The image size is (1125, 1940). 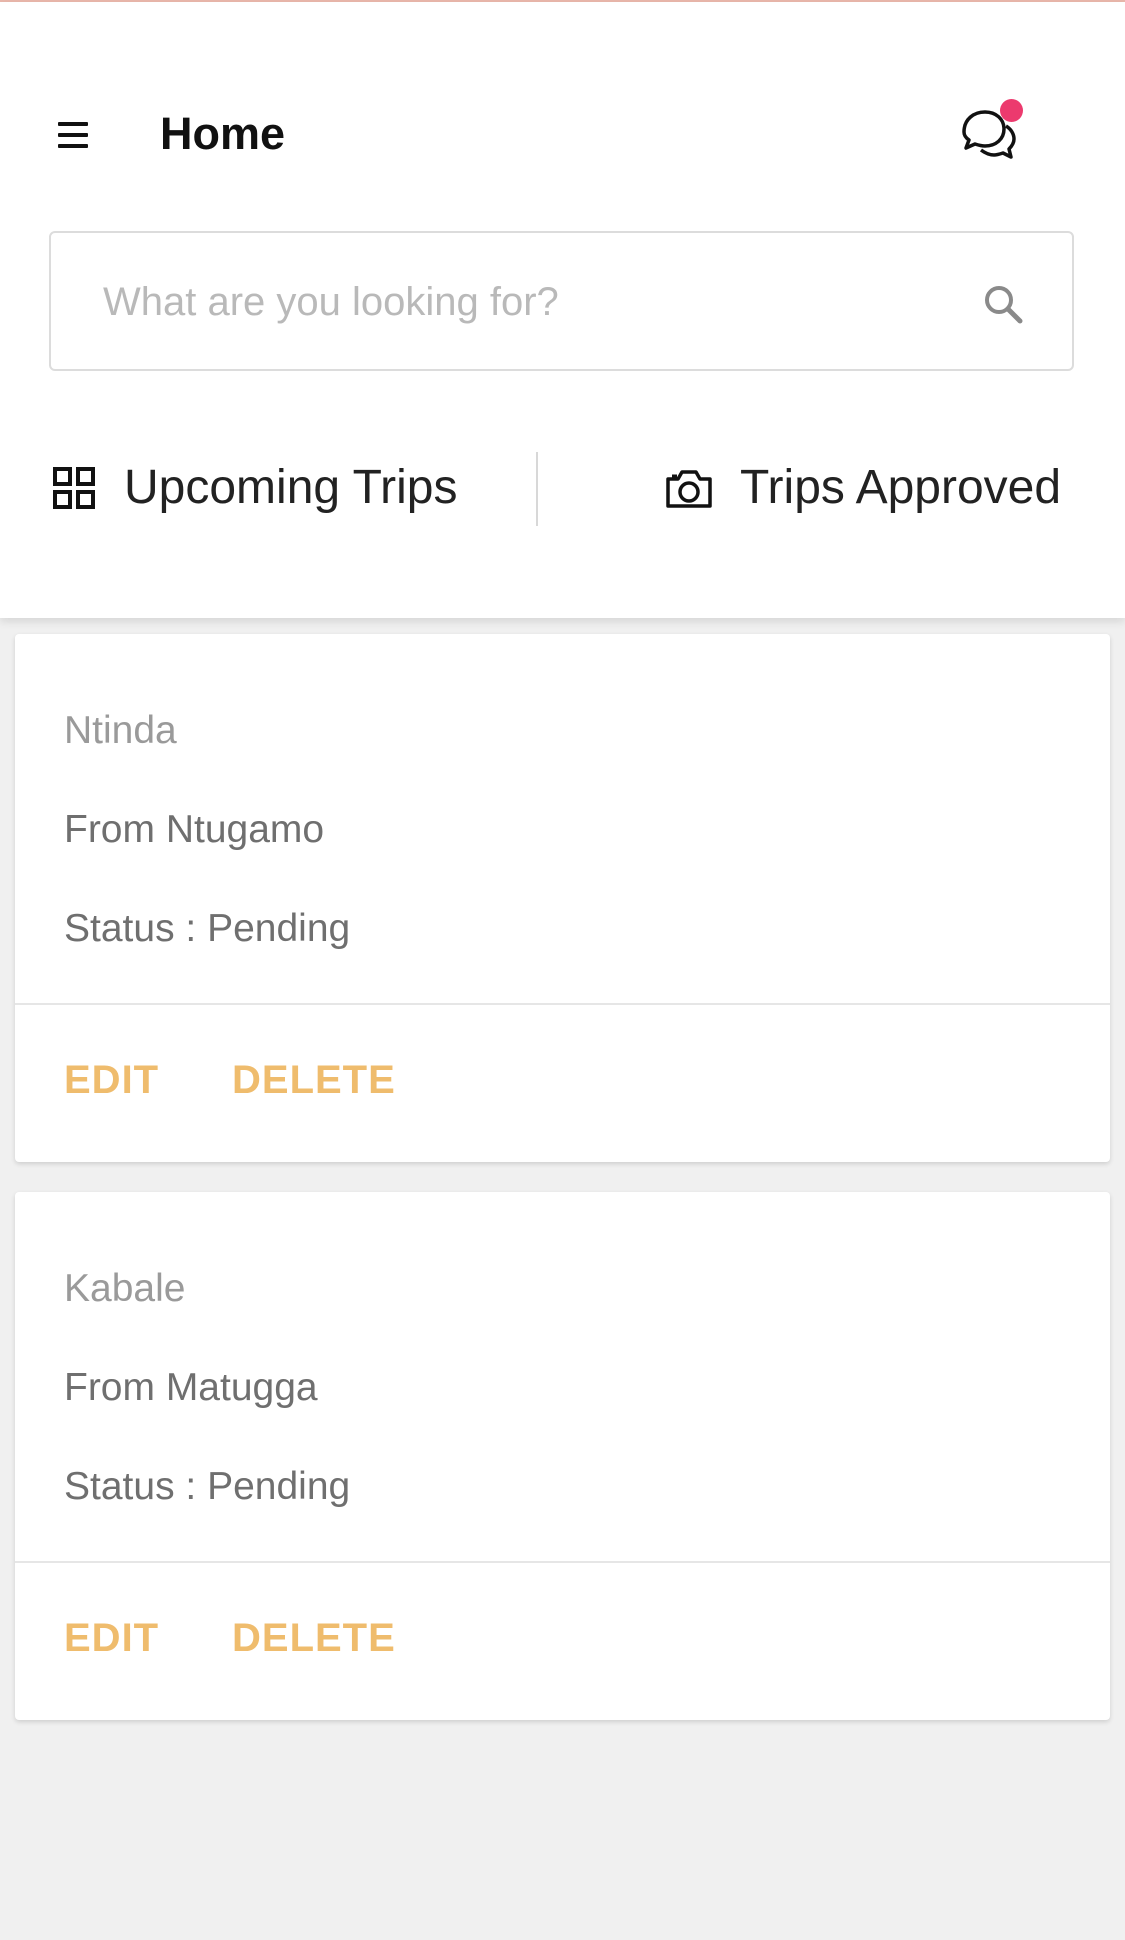 I want to click on search-icon, so click(x=1003, y=304).